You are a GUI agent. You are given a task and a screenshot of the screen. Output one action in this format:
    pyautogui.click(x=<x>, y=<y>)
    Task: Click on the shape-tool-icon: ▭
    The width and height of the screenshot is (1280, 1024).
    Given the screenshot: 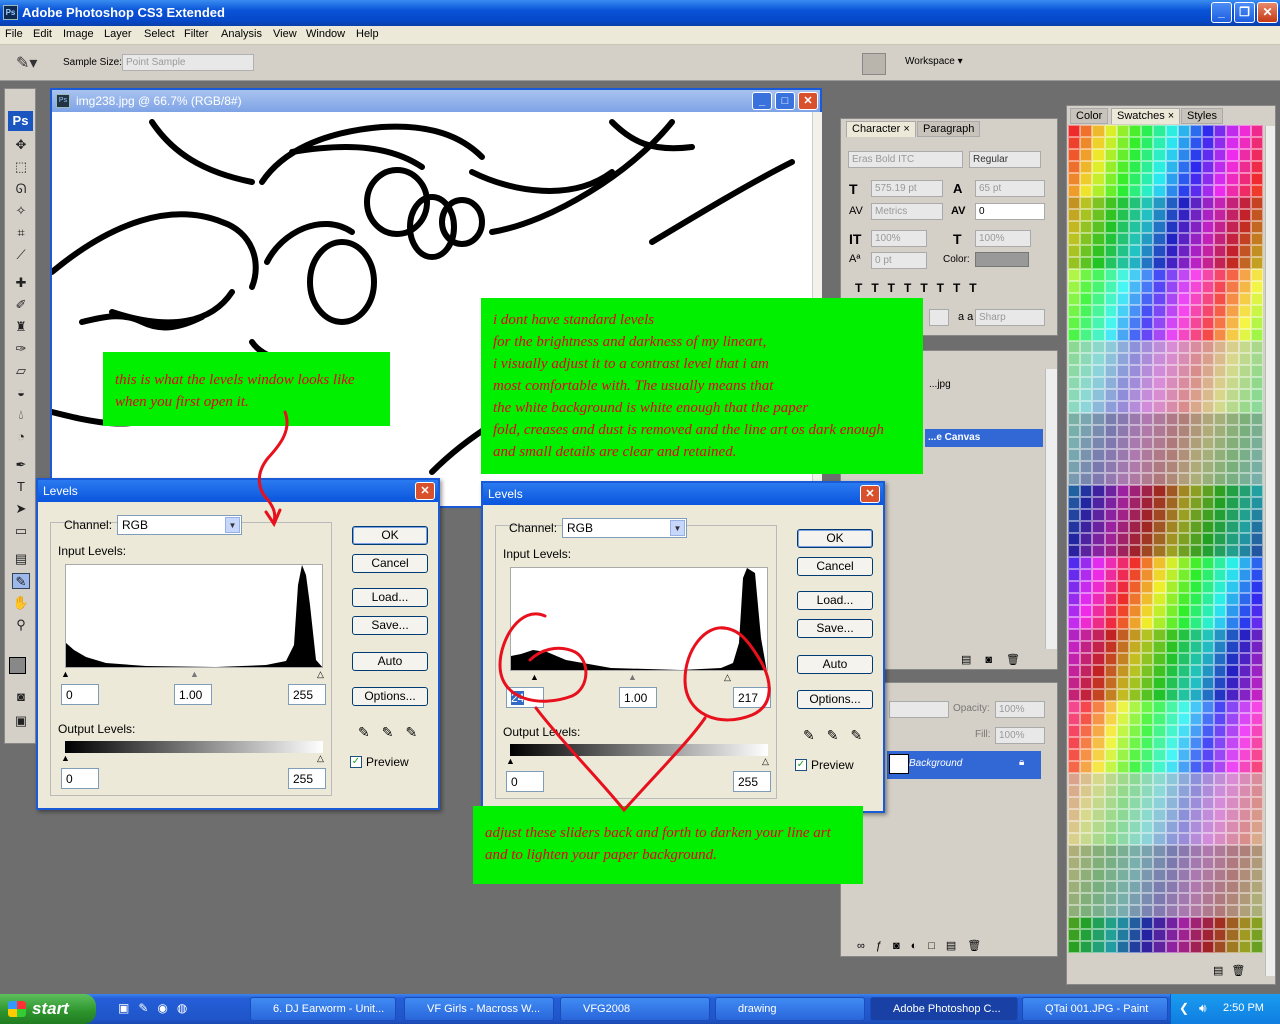 What is the action you would take?
    pyautogui.click(x=21, y=531)
    